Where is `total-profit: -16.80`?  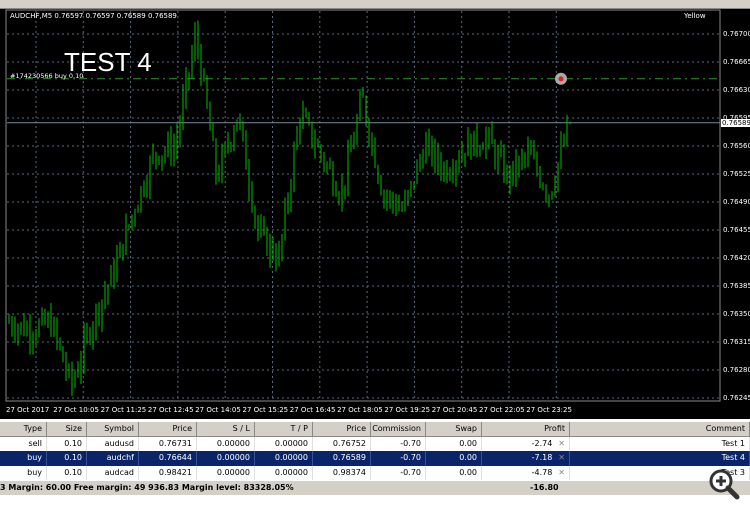
total-profit: -16.80 is located at coordinates (544, 487).